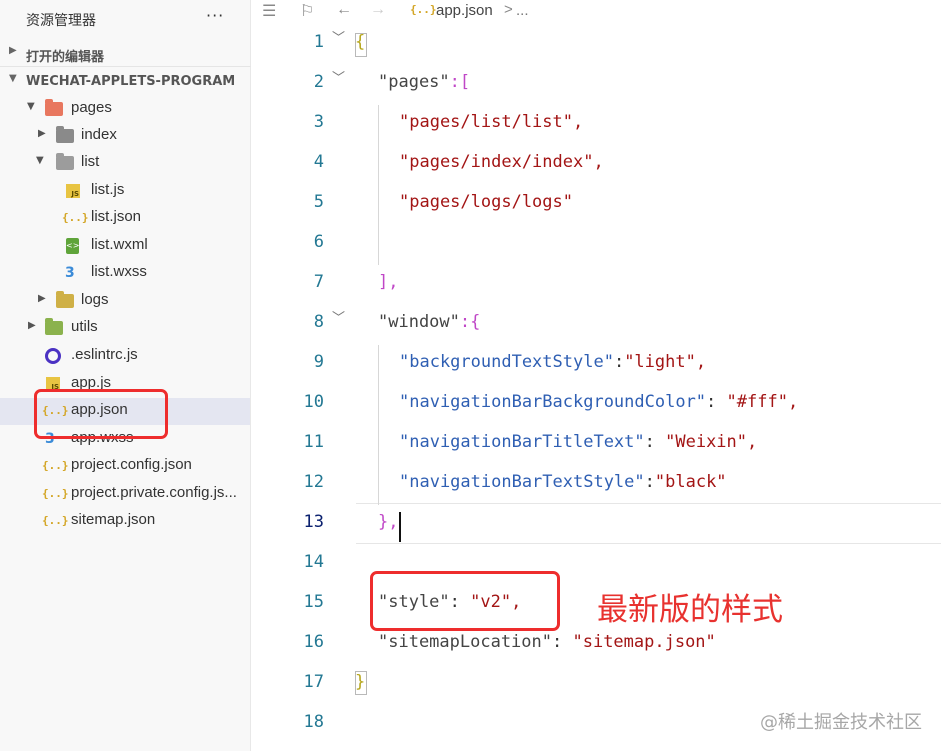 The height and width of the screenshot is (751, 941). I want to click on code-text: }, so click(360, 682).